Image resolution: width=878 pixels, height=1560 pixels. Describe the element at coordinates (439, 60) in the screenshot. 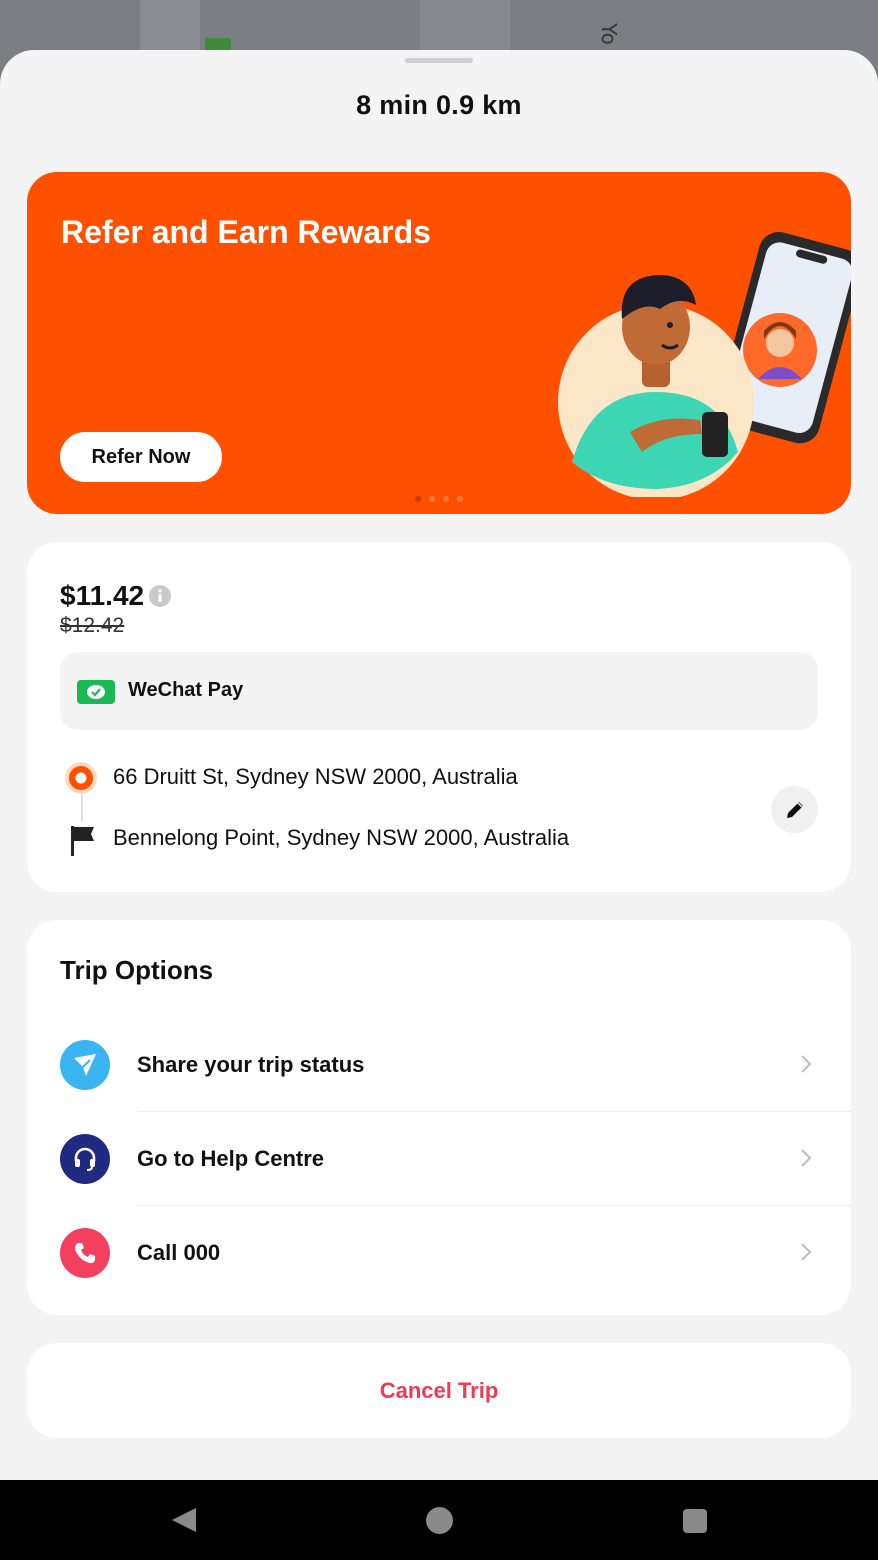

I see `sheet-drag-handle` at that location.